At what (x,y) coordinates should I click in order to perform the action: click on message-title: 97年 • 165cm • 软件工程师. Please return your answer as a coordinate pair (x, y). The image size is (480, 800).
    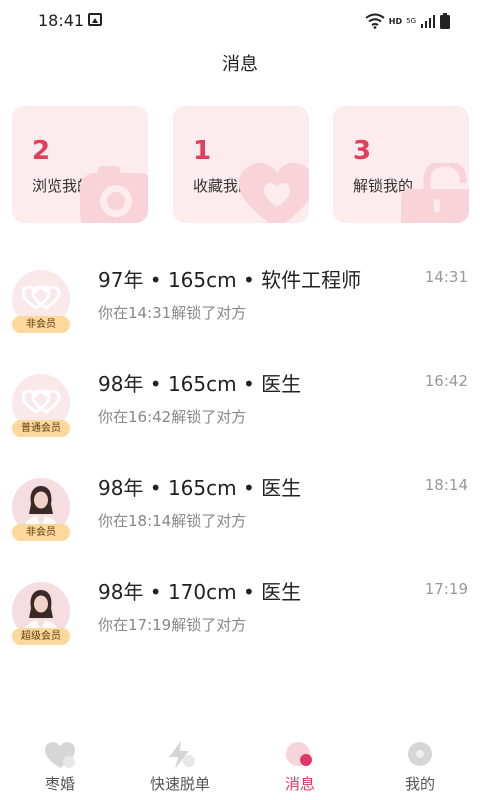
    Looking at the image, I should click on (230, 280).